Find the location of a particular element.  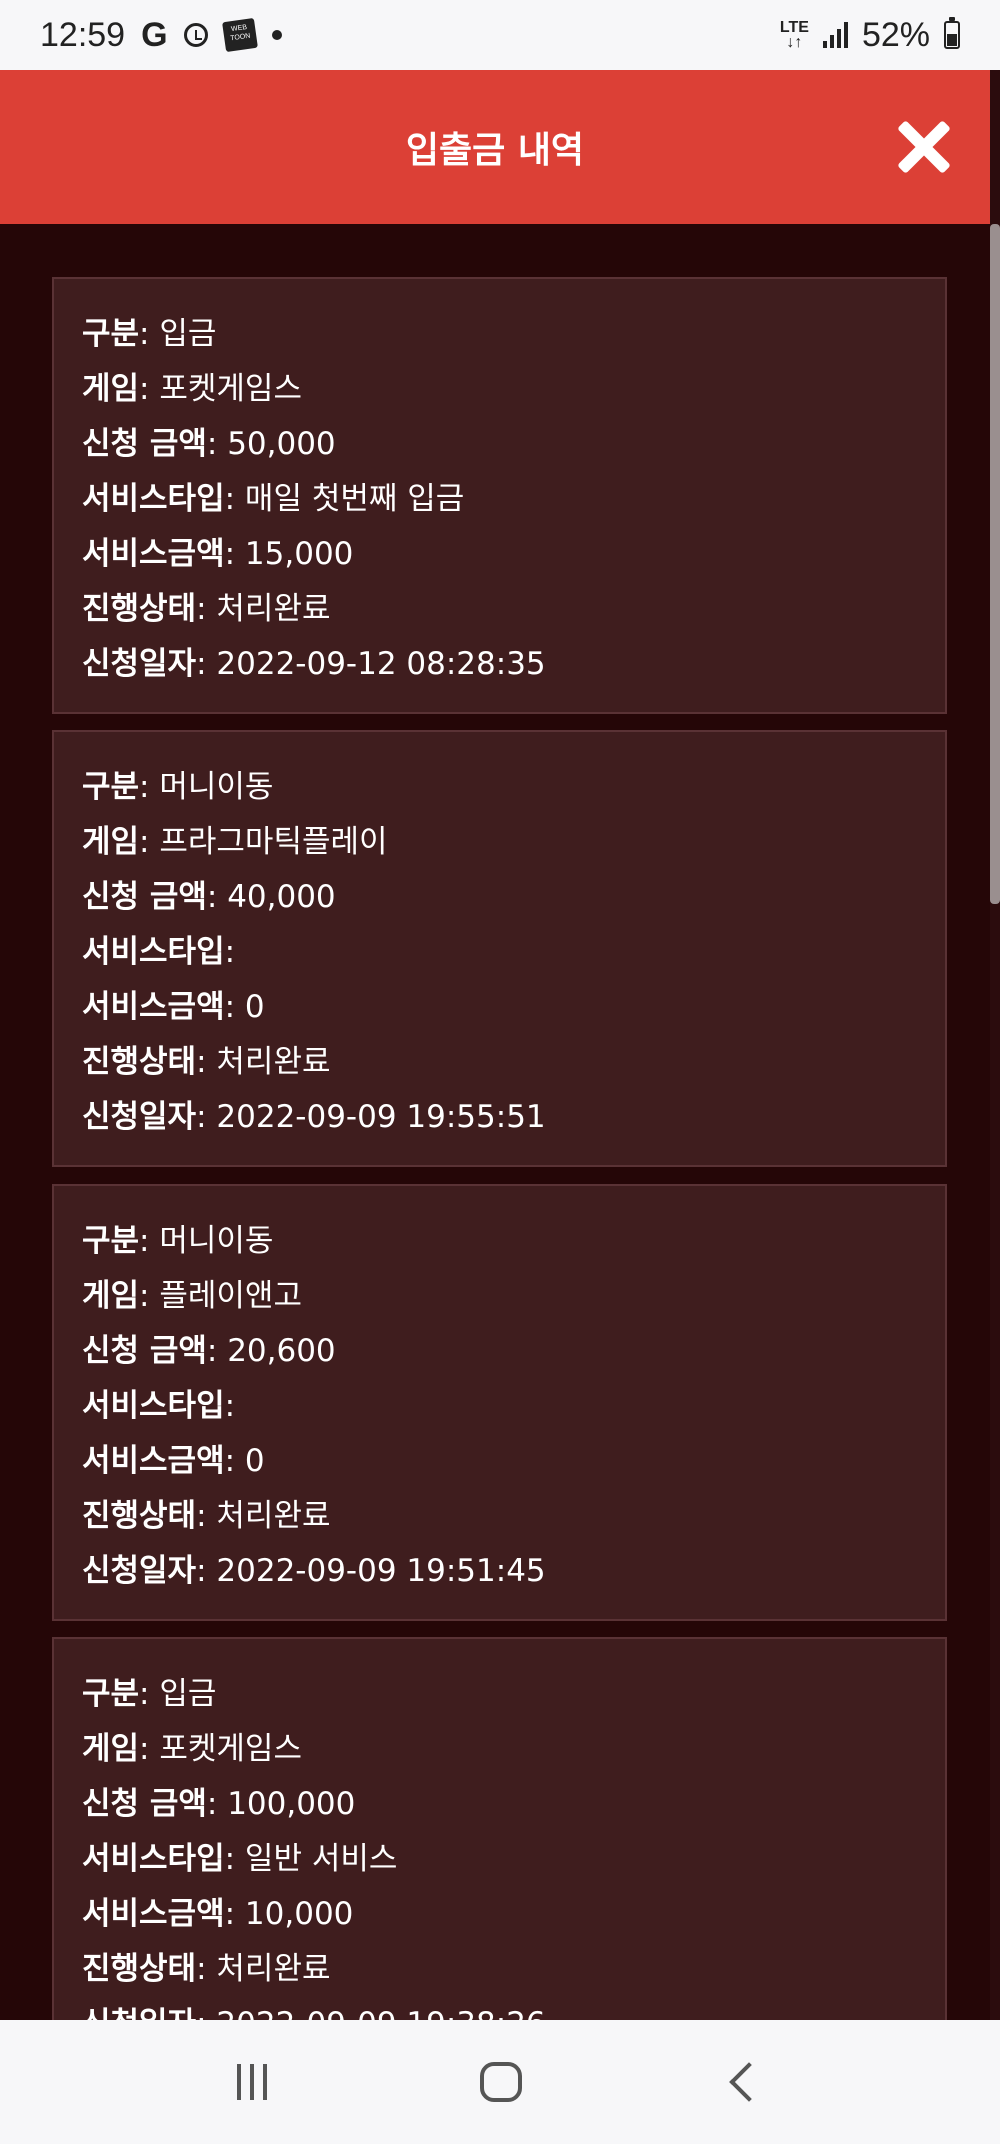

service-amount-row: 서비스금액: 10,000 is located at coordinates (218, 1914).